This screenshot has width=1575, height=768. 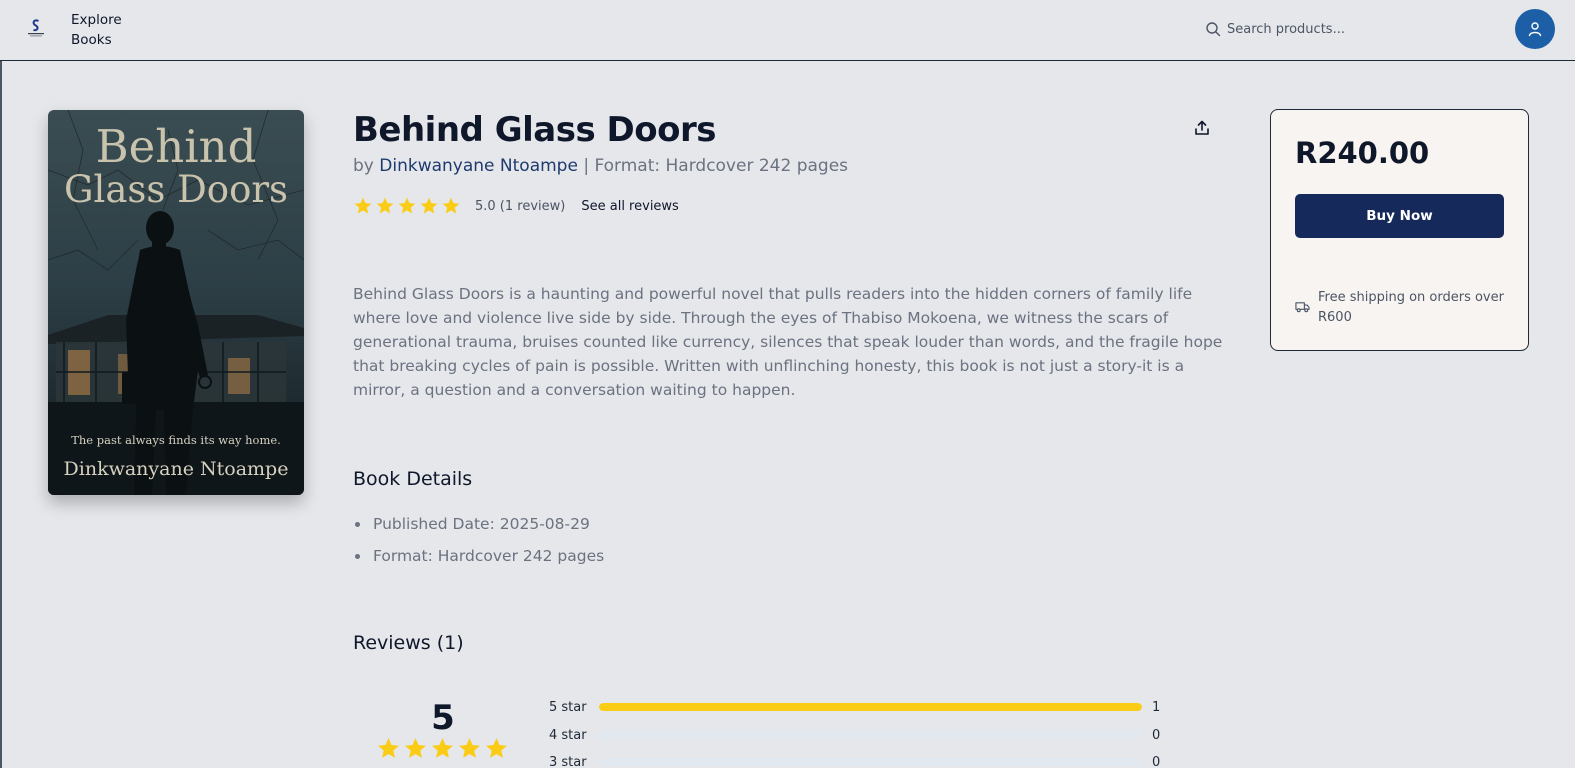 I want to click on detail-item-format: Format: Hardcover 242 pages, so click(x=603, y=556).